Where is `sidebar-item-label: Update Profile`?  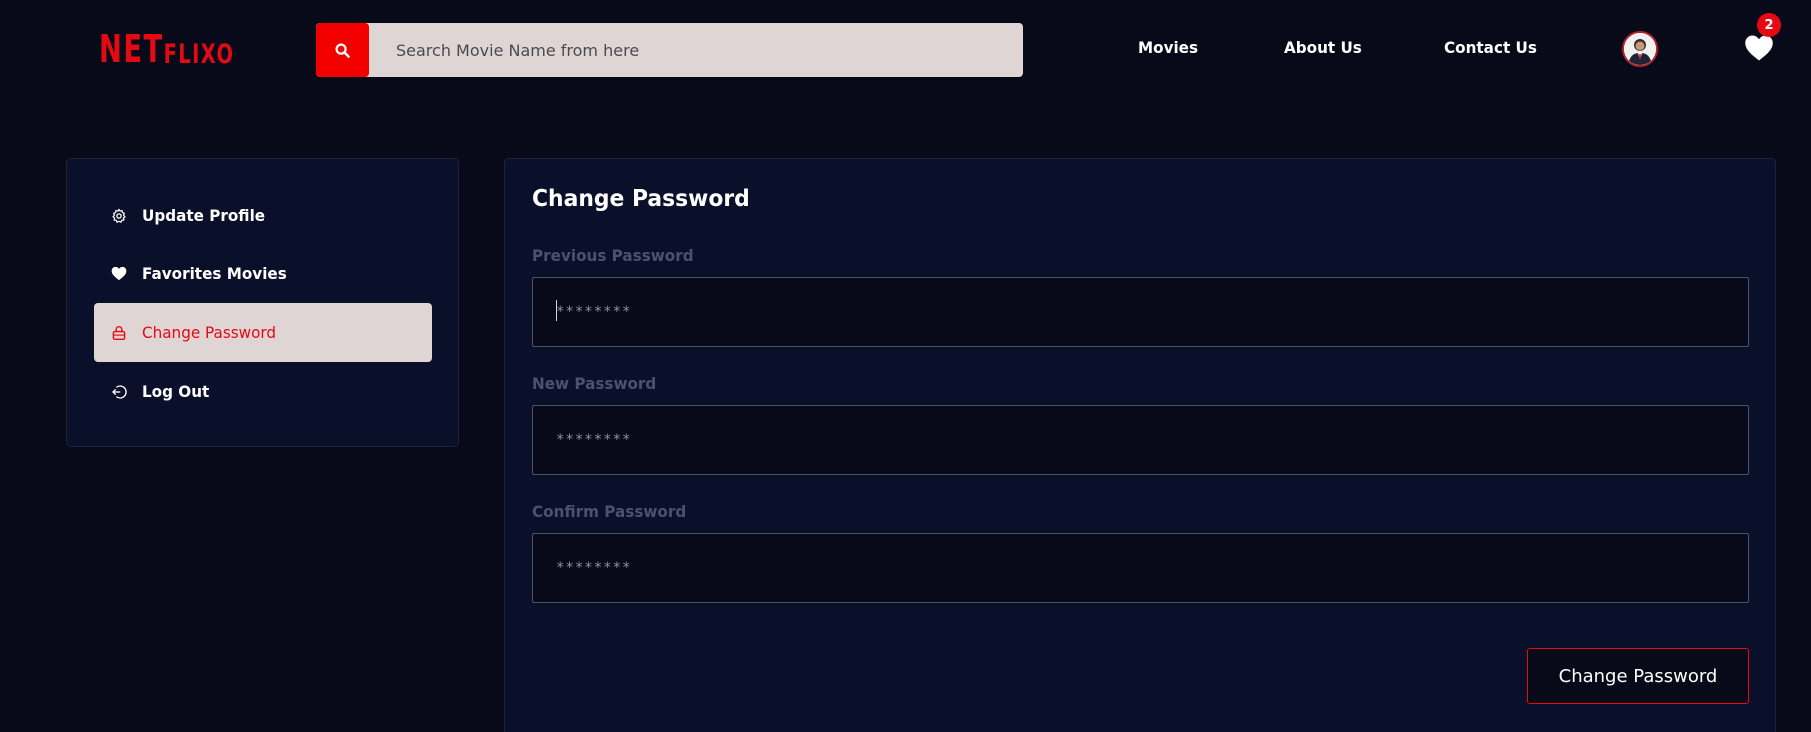 sidebar-item-label: Update Profile is located at coordinates (204, 215).